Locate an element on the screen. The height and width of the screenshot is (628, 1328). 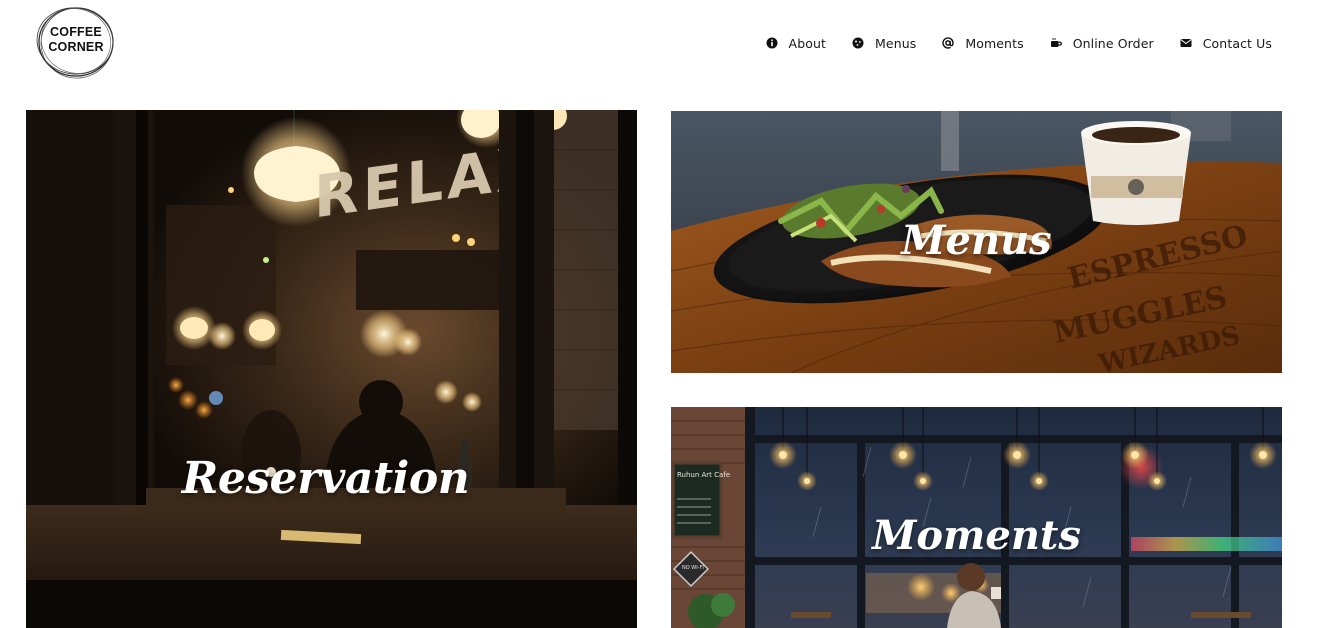
chalkboard-text: Ruhun Art Cafe is located at coordinates (703, 475).